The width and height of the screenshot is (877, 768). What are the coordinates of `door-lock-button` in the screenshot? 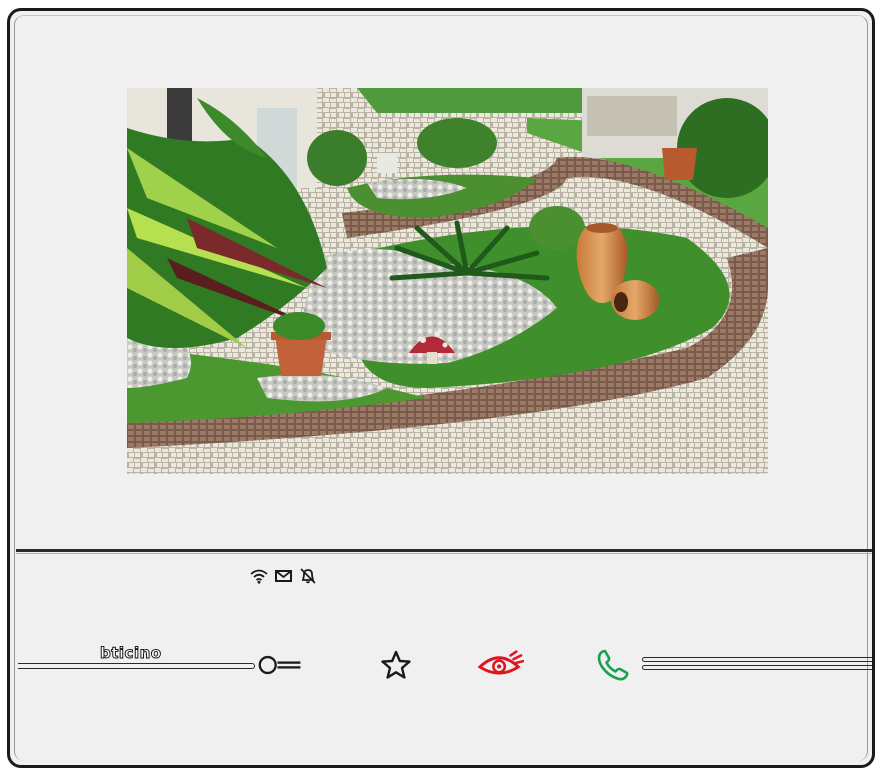 It's located at (281, 665).